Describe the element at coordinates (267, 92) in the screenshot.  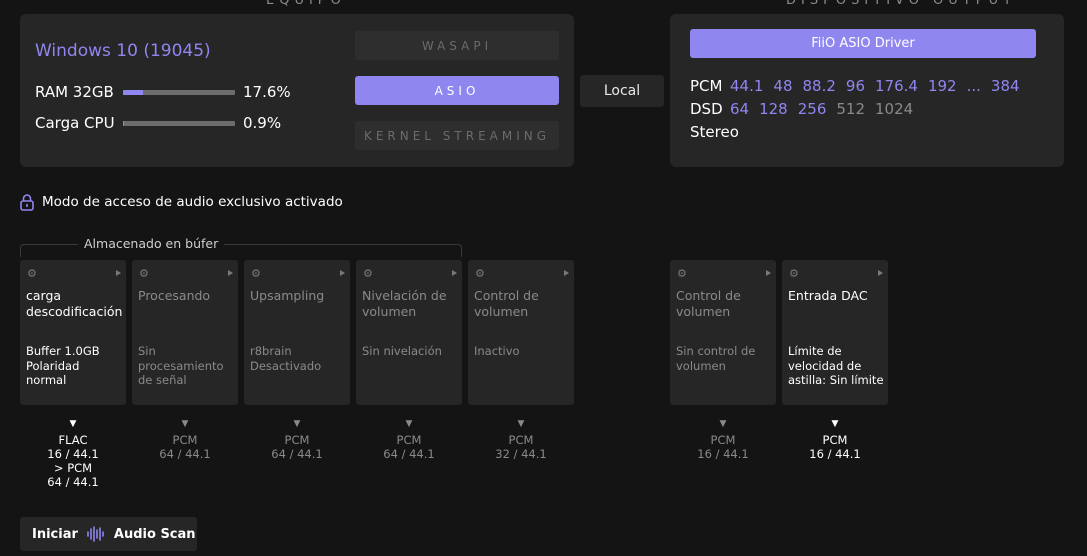
I see `ram-value: 17.6%` at that location.